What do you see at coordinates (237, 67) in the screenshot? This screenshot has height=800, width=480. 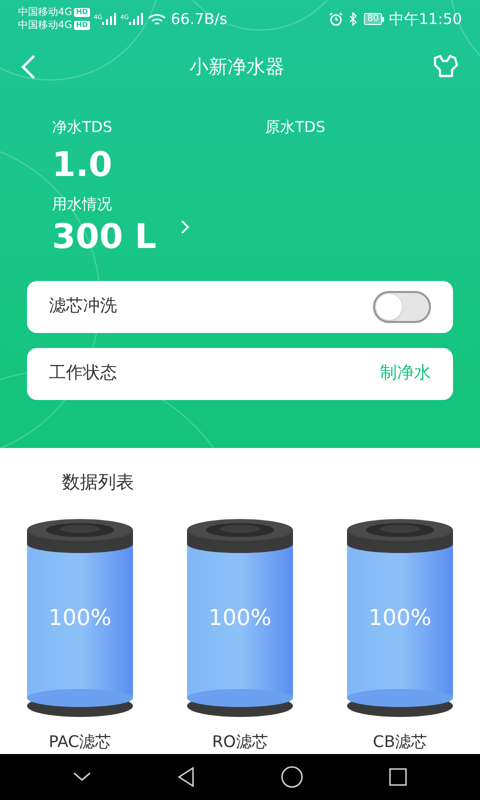 I see `page-title: 小新净水器` at bounding box center [237, 67].